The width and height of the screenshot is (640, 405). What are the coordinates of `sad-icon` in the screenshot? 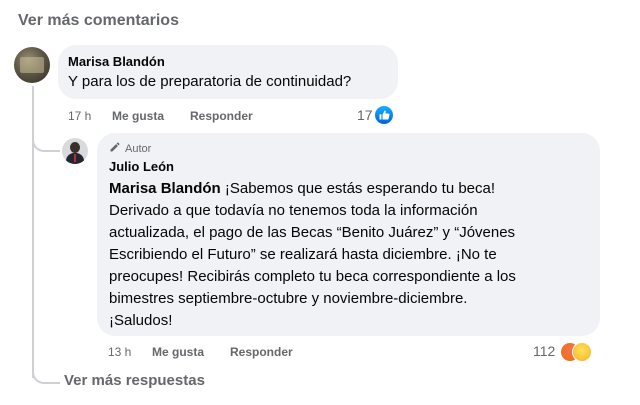 It's located at (582, 352).